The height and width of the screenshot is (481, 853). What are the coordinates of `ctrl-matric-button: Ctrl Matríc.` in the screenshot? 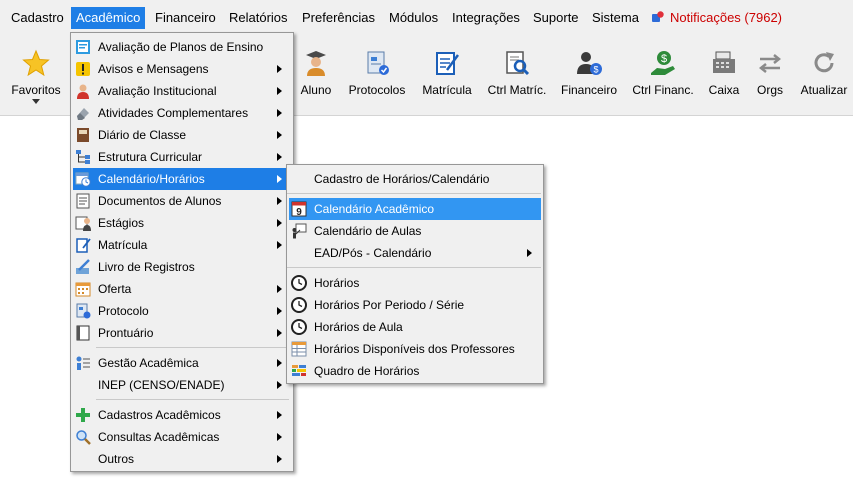 It's located at (517, 76).